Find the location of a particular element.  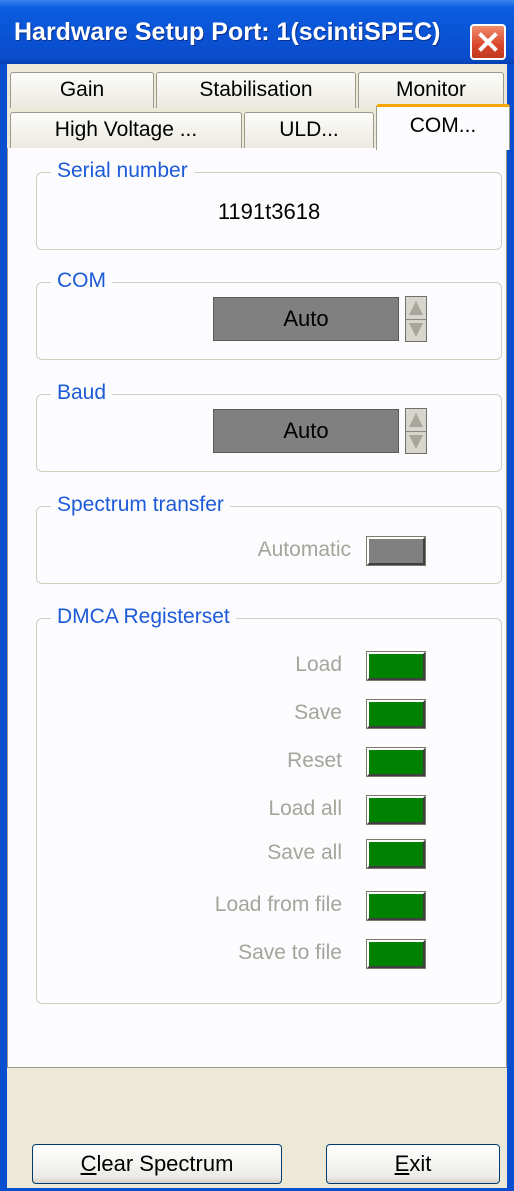

tab-monitor: Monitor is located at coordinates (431, 90).